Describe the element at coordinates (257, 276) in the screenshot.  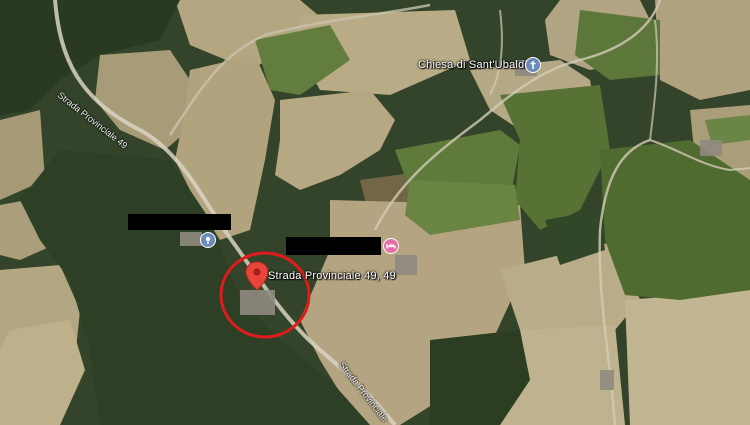
I see `location-pin-icon` at that location.